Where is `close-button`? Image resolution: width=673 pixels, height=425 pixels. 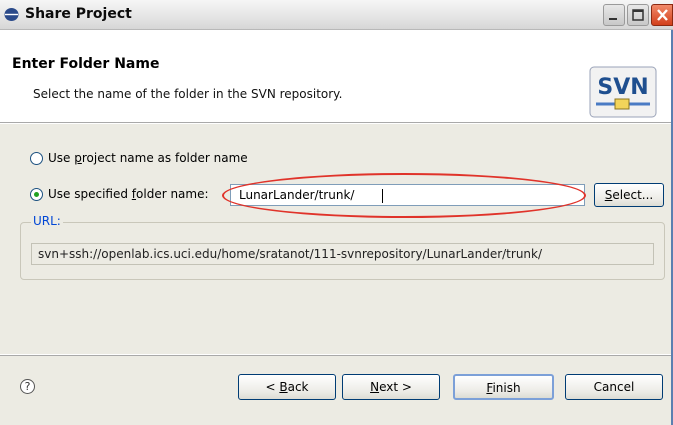 close-button is located at coordinates (662, 15).